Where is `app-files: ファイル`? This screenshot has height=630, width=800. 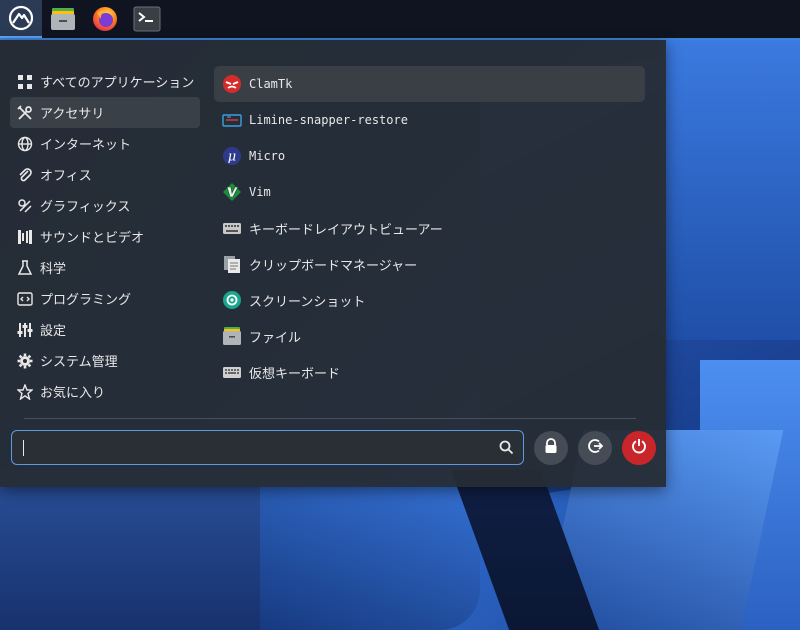
app-files: ファイル is located at coordinates (429, 336).